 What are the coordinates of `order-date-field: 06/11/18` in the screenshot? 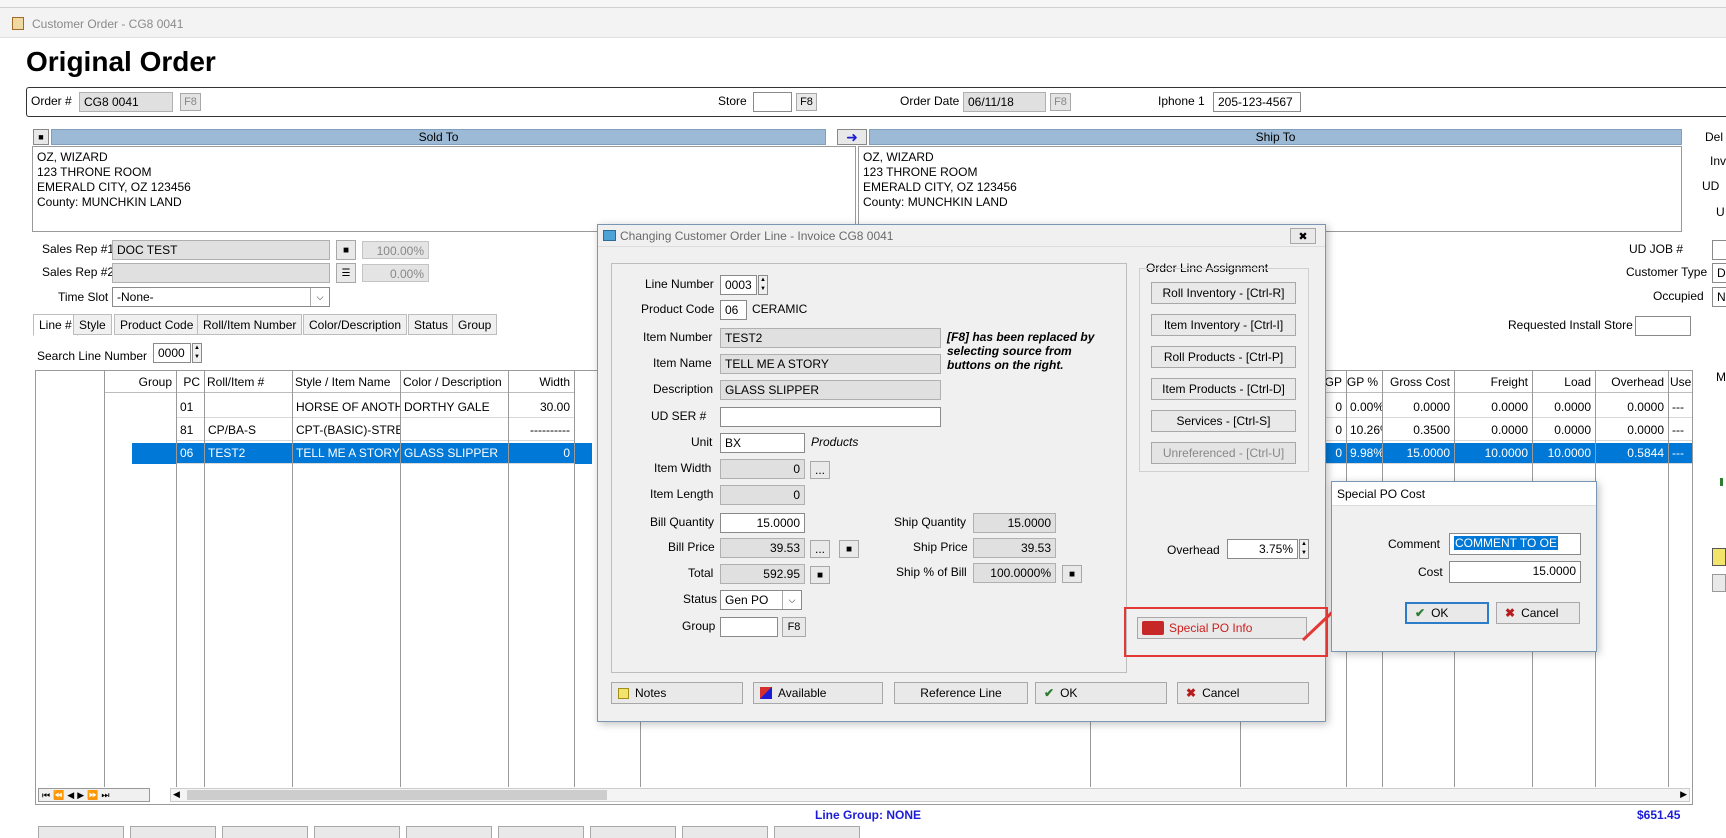 It's located at (1004, 102).